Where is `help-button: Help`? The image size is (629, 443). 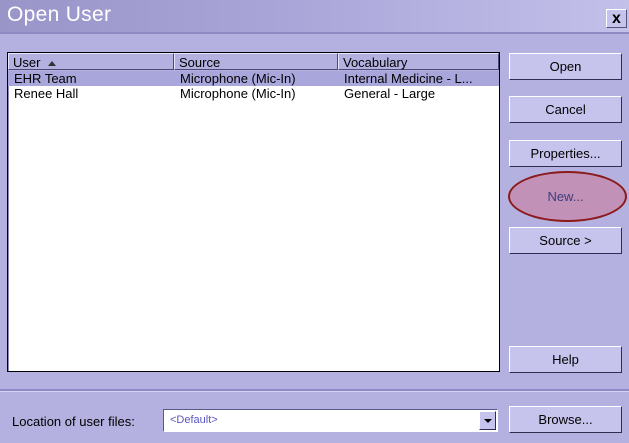
help-button: Help is located at coordinates (565, 359).